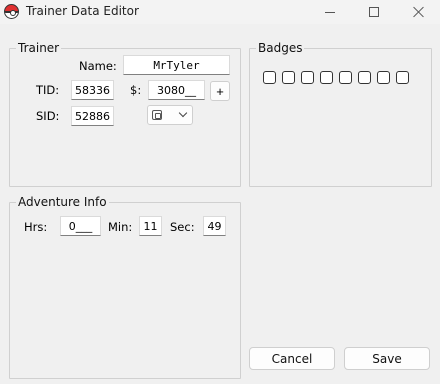 Image resolution: width=440 pixels, height=384 pixels. What do you see at coordinates (92, 90) in the screenshot?
I see `tid-field: 58336` at bounding box center [92, 90].